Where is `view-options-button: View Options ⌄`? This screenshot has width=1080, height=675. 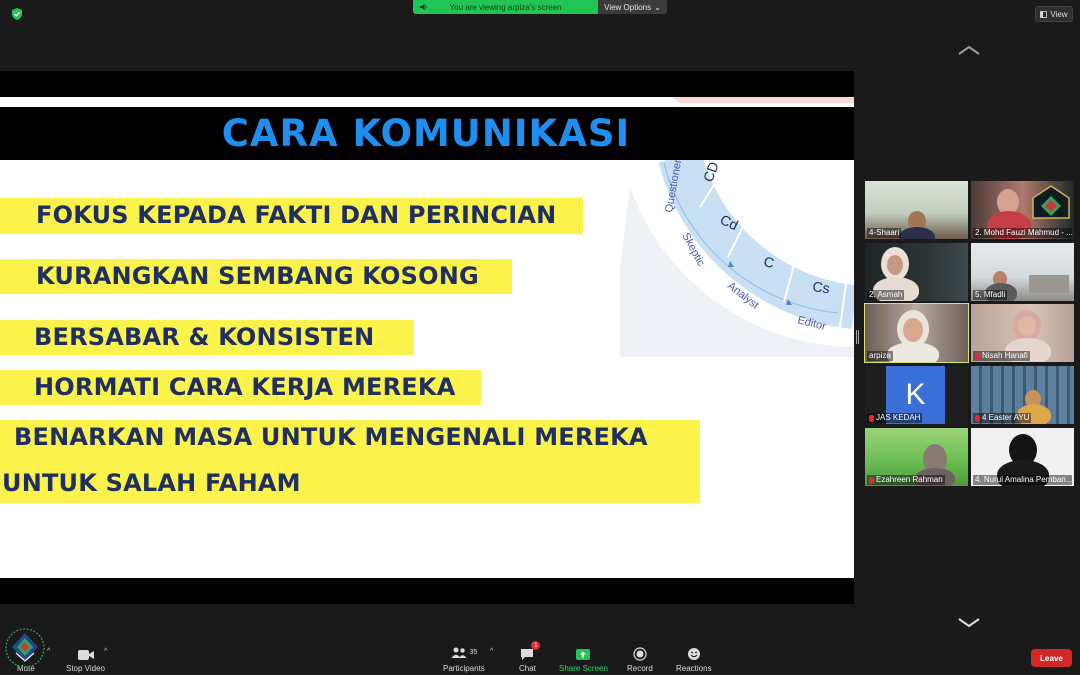 view-options-button: View Options ⌄ is located at coordinates (632, 7).